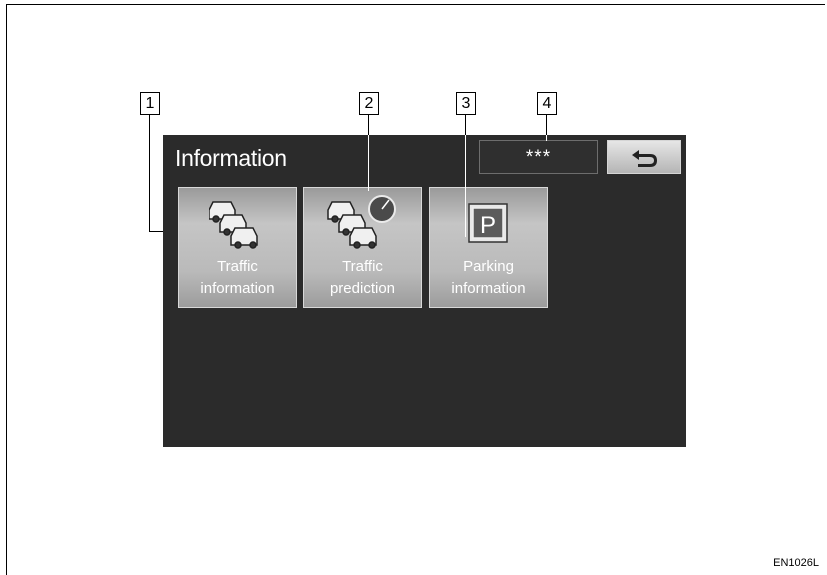 The height and width of the screenshot is (575, 827). I want to click on callout-1-leader, so click(149, 173).